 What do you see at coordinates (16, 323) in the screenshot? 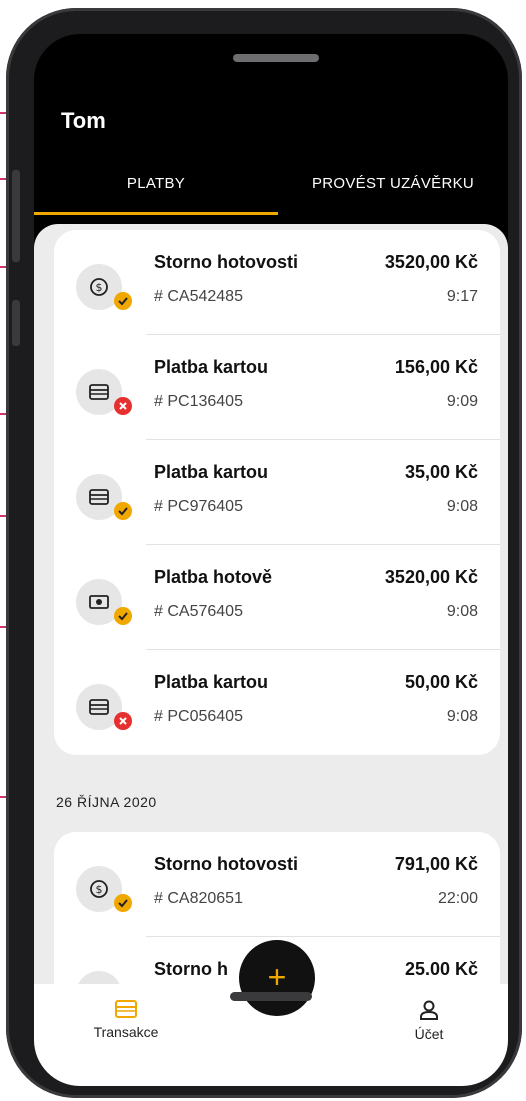
I see `power-button` at bounding box center [16, 323].